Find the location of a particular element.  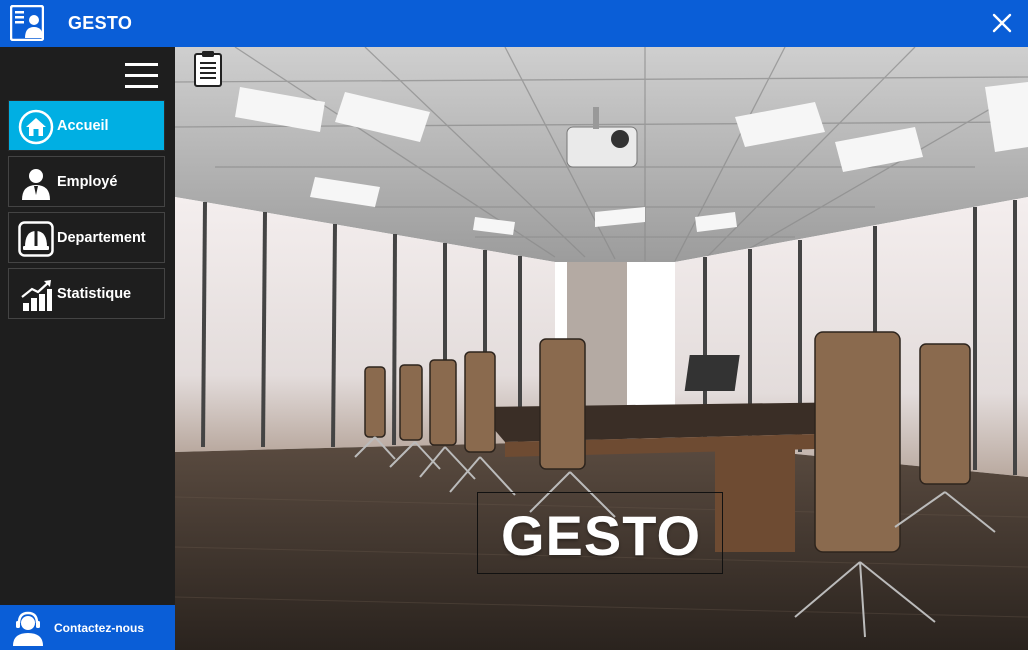

close-icon is located at coordinates (1002, 23).